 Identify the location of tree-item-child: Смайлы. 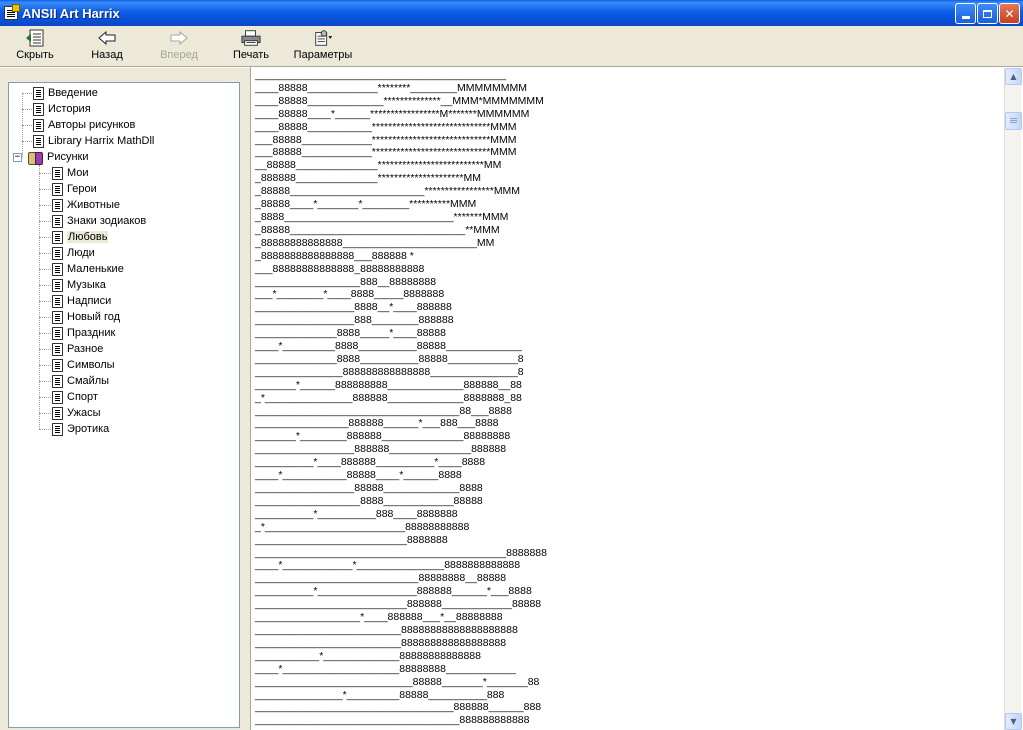
(80, 381).